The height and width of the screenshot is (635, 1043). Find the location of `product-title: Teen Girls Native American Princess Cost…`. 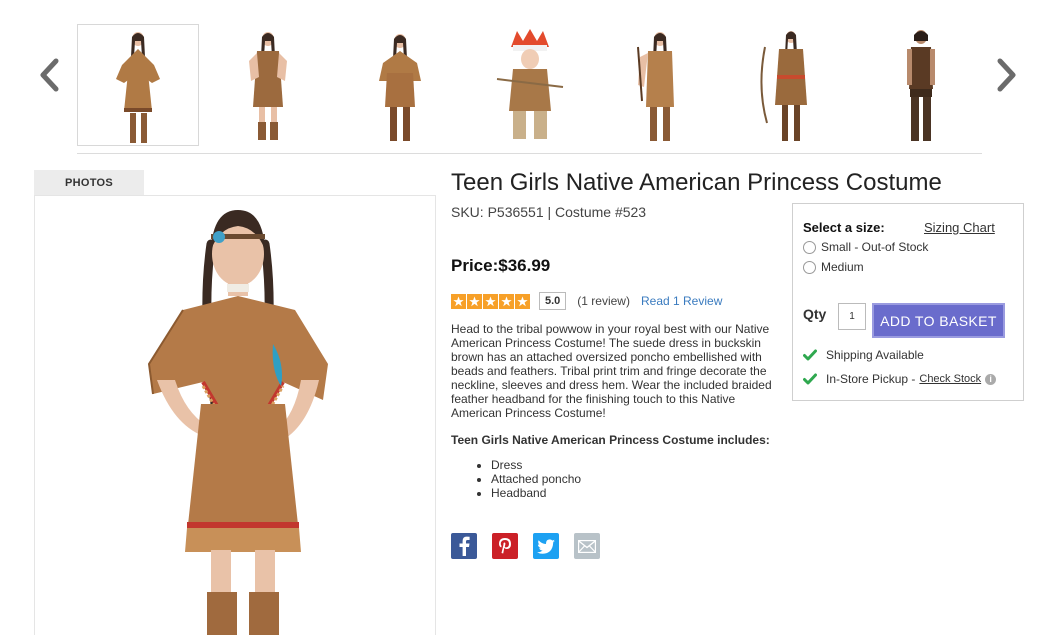

product-title: Teen Girls Native American Princess Cost… is located at coordinates (696, 182).